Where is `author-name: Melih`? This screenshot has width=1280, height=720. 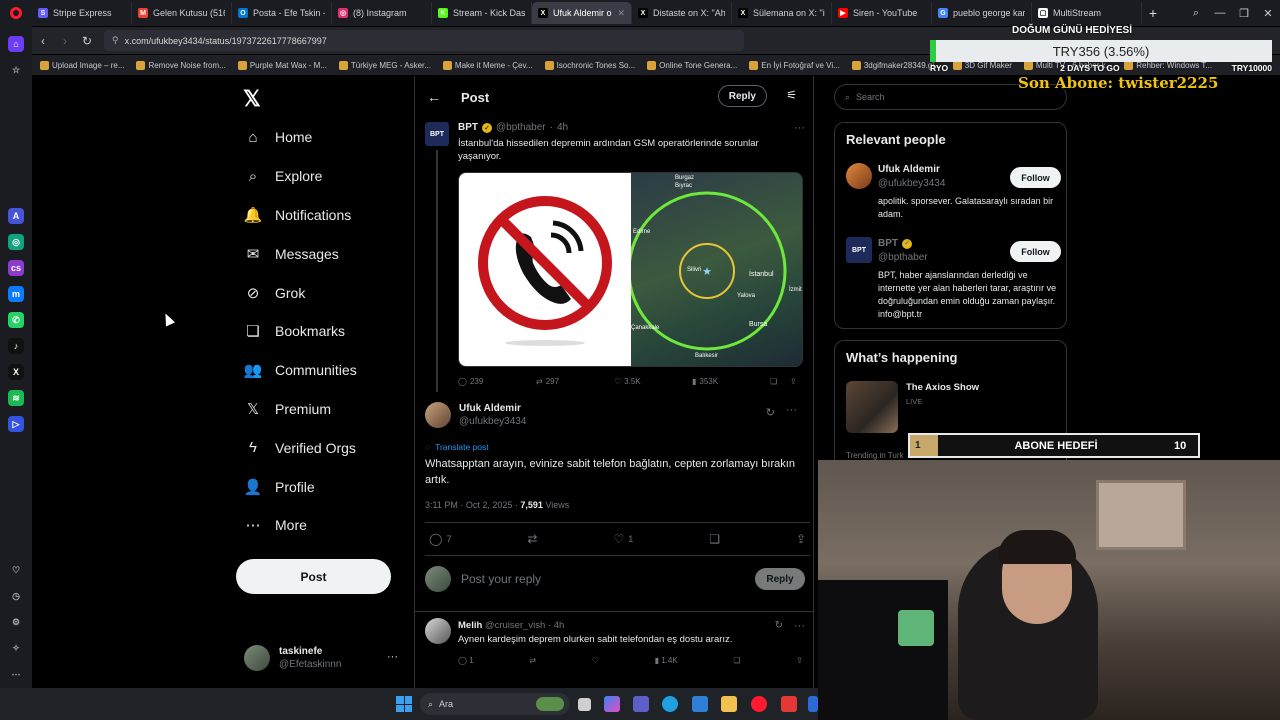
author-name: Melih is located at coordinates (470, 625).